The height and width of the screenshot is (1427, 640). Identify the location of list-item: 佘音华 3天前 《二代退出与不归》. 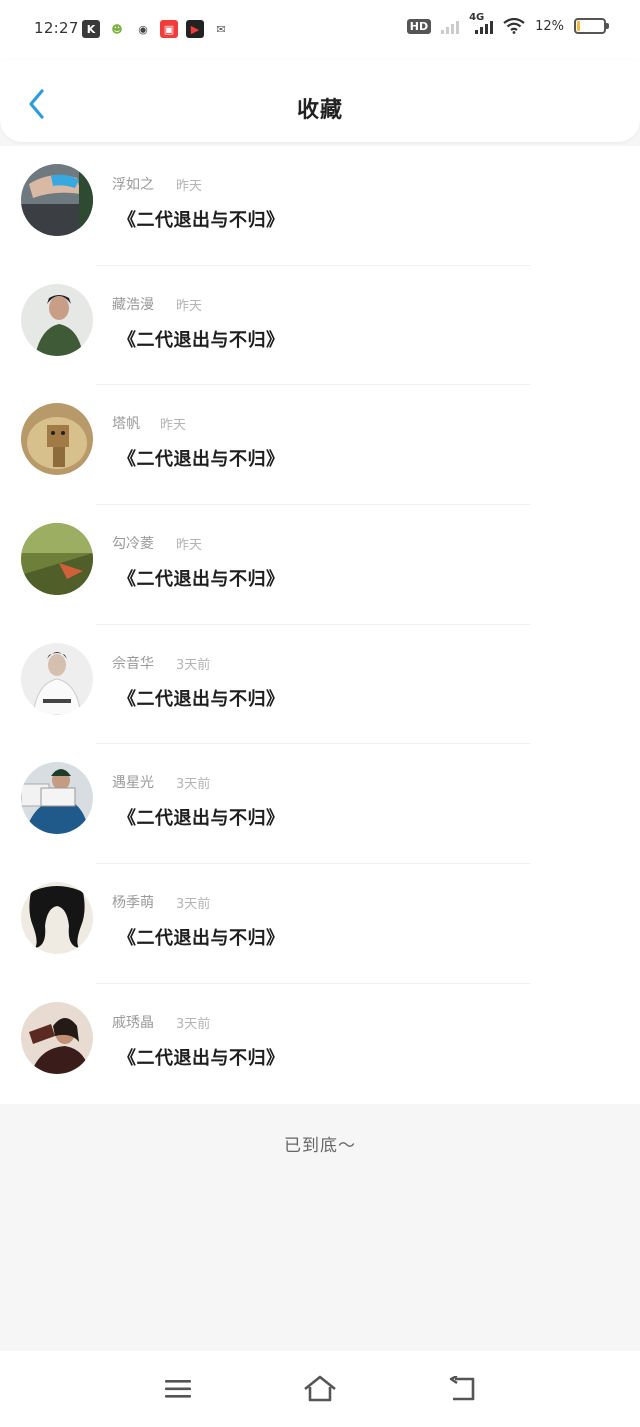
(320, 685).